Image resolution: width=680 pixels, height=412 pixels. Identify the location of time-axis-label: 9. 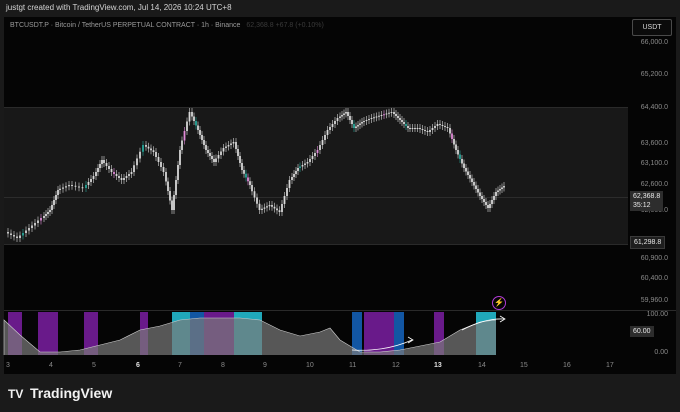
(265, 365).